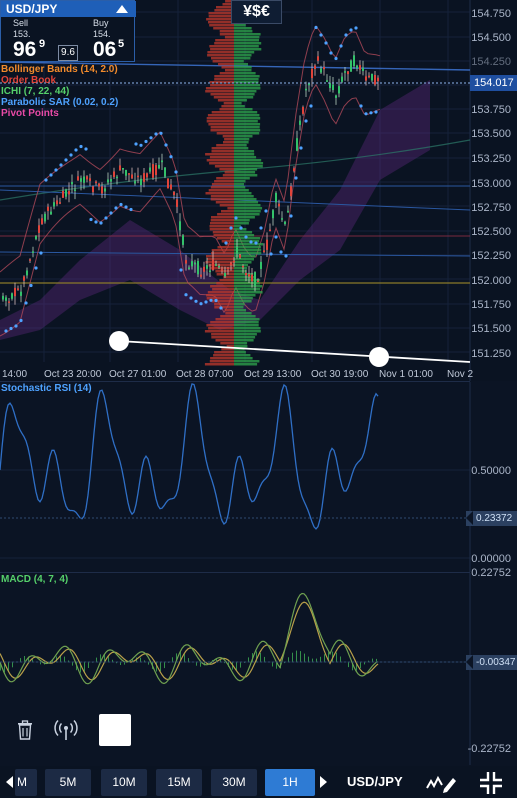 Image resolution: width=517 pixels, height=798 pixels. What do you see at coordinates (323, 782) in the screenshot?
I see `scroll-right-arrow-icon` at bounding box center [323, 782].